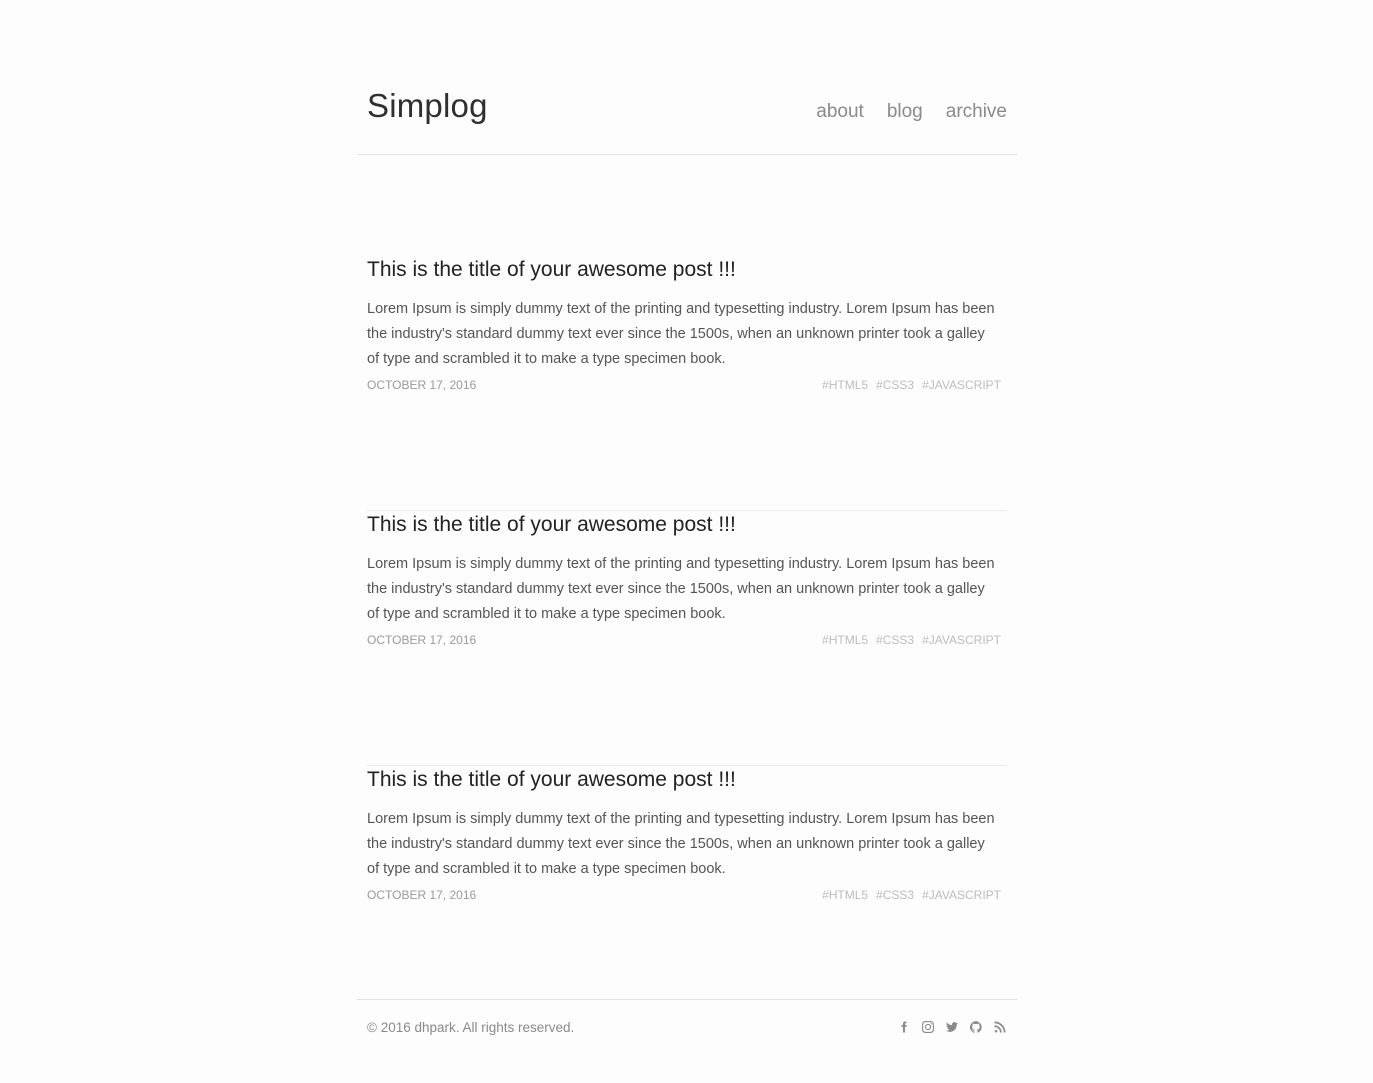 Image resolution: width=1373 pixels, height=1083 pixels. I want to click on instagram-icon, so click(928, 1027).